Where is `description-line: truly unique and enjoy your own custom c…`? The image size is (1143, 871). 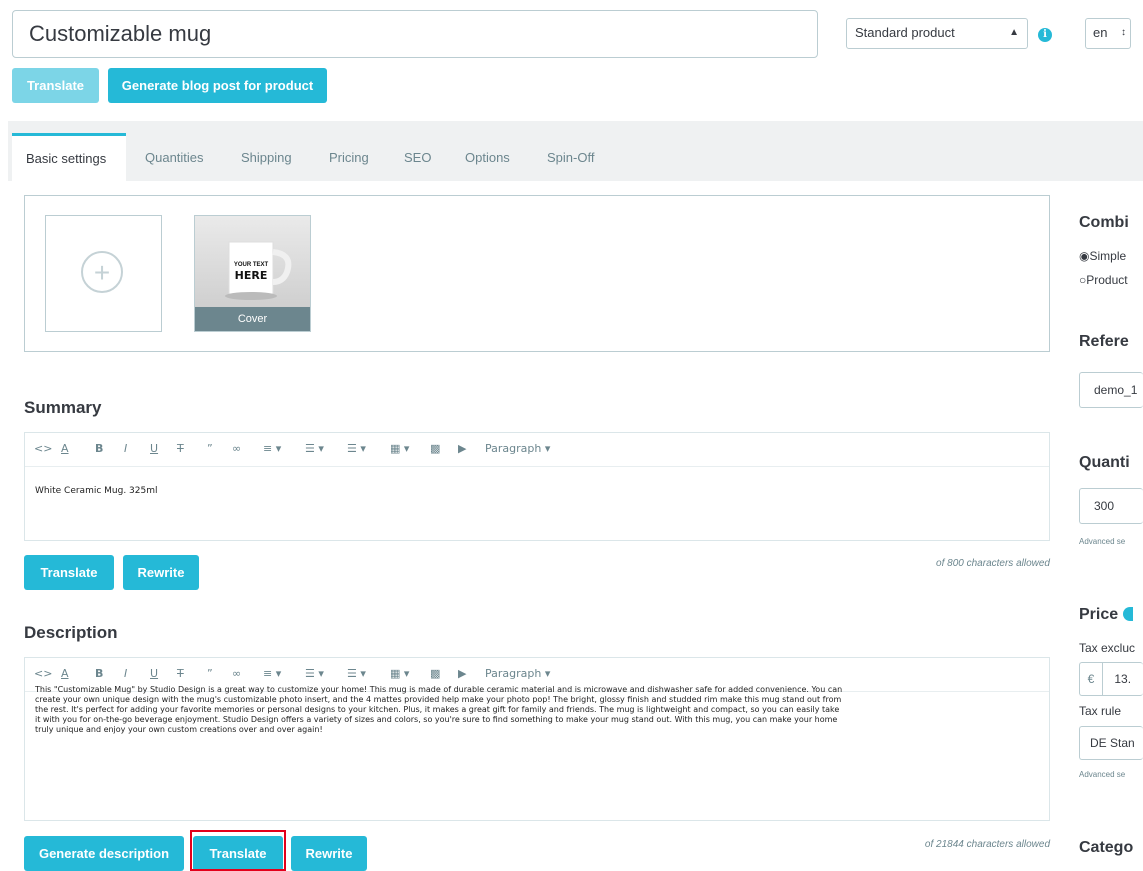
description-line: truly unique and enjoy your own custom c… is located at coordinates (179, 729).